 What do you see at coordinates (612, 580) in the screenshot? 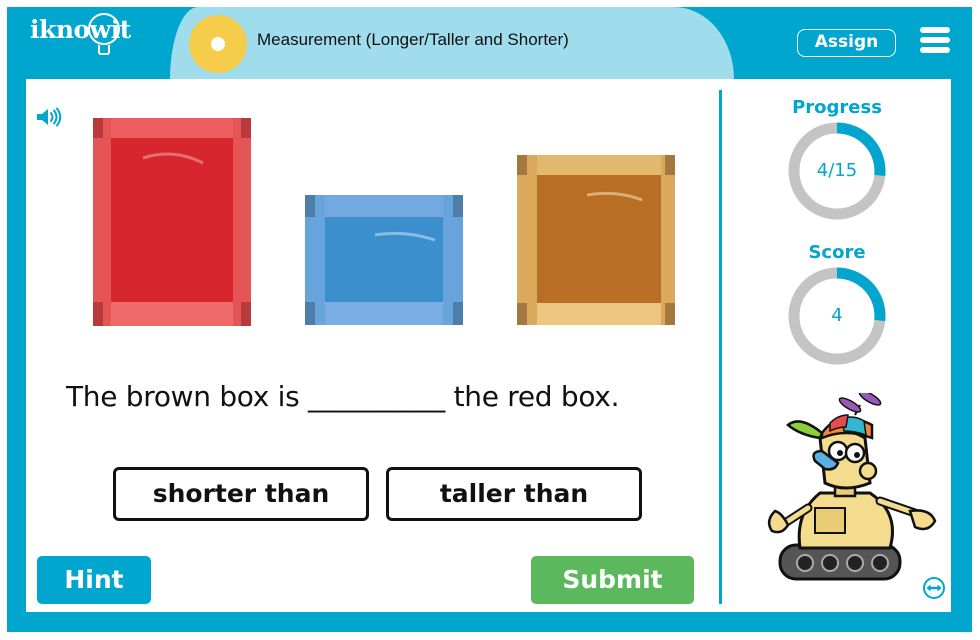
I see `submit-button: Submit` at bounding box center [612, 580].